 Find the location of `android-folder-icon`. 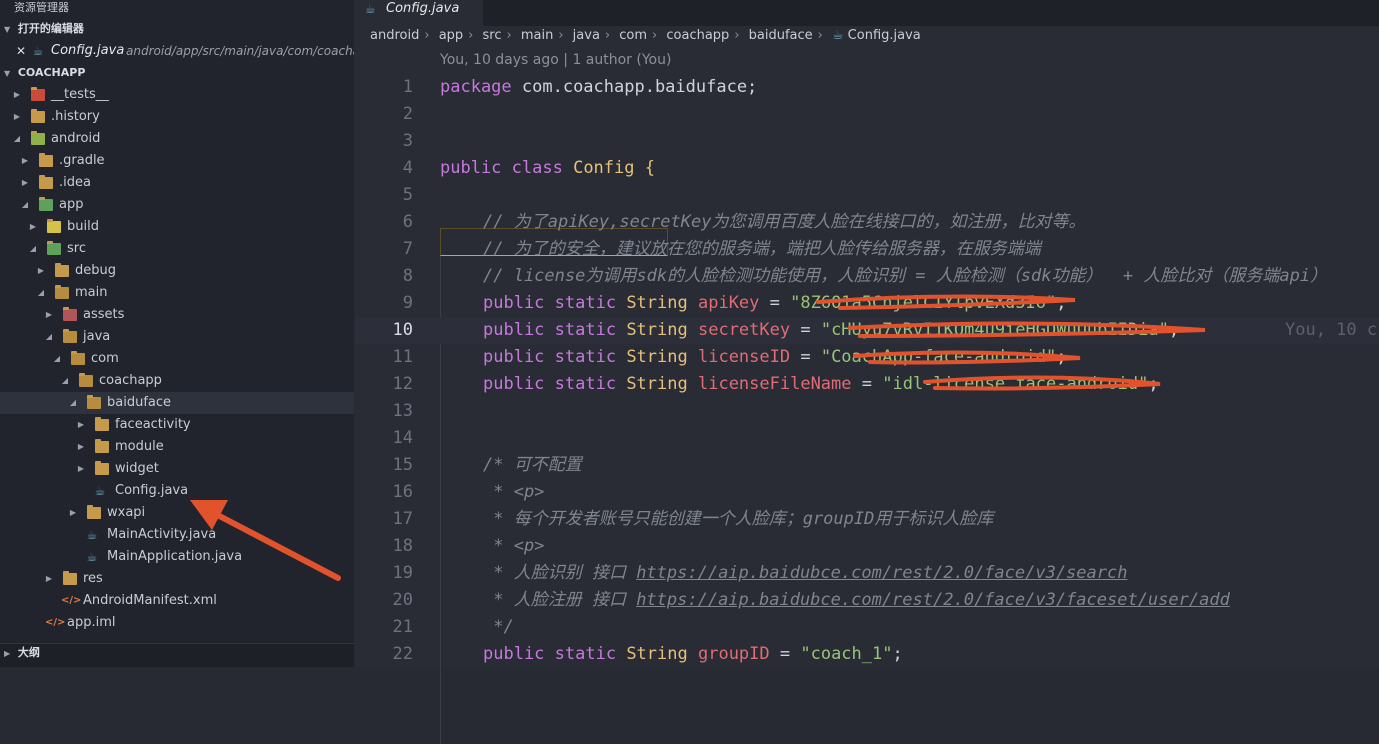

android-folder-icon is located at coordinates (38, 138).